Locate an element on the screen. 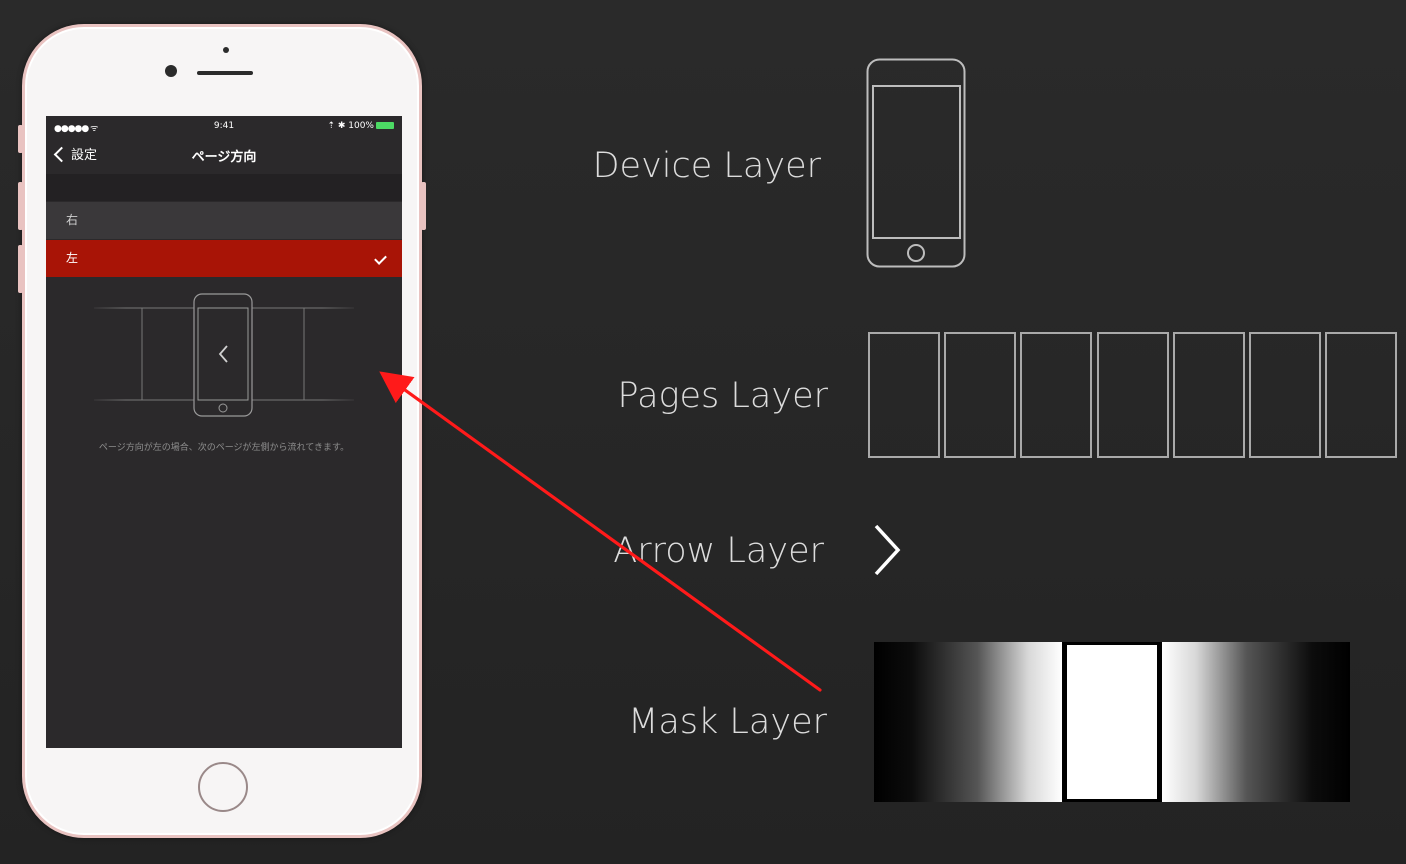 The width and height of the screenshot is (1406, 864). page-direction-caption: ページ方向が左の場合、次のページが左側から流れてきます。 is located at coordinates (224, 448).